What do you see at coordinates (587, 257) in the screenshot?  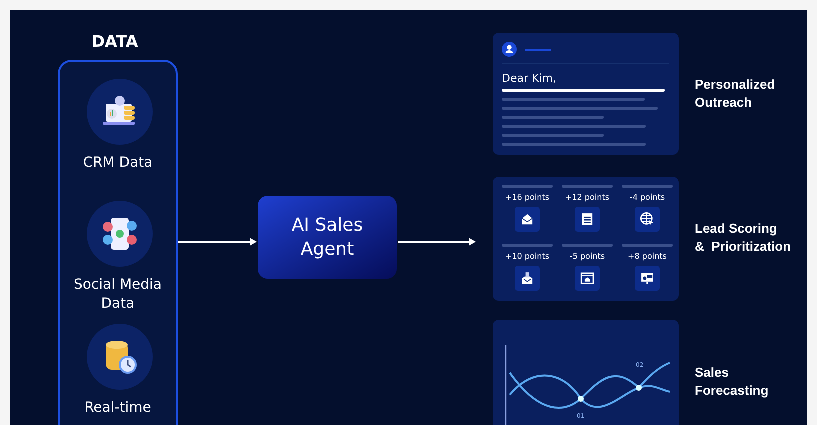 I see `score-label: -5 points` at bounding box center [587, 257].